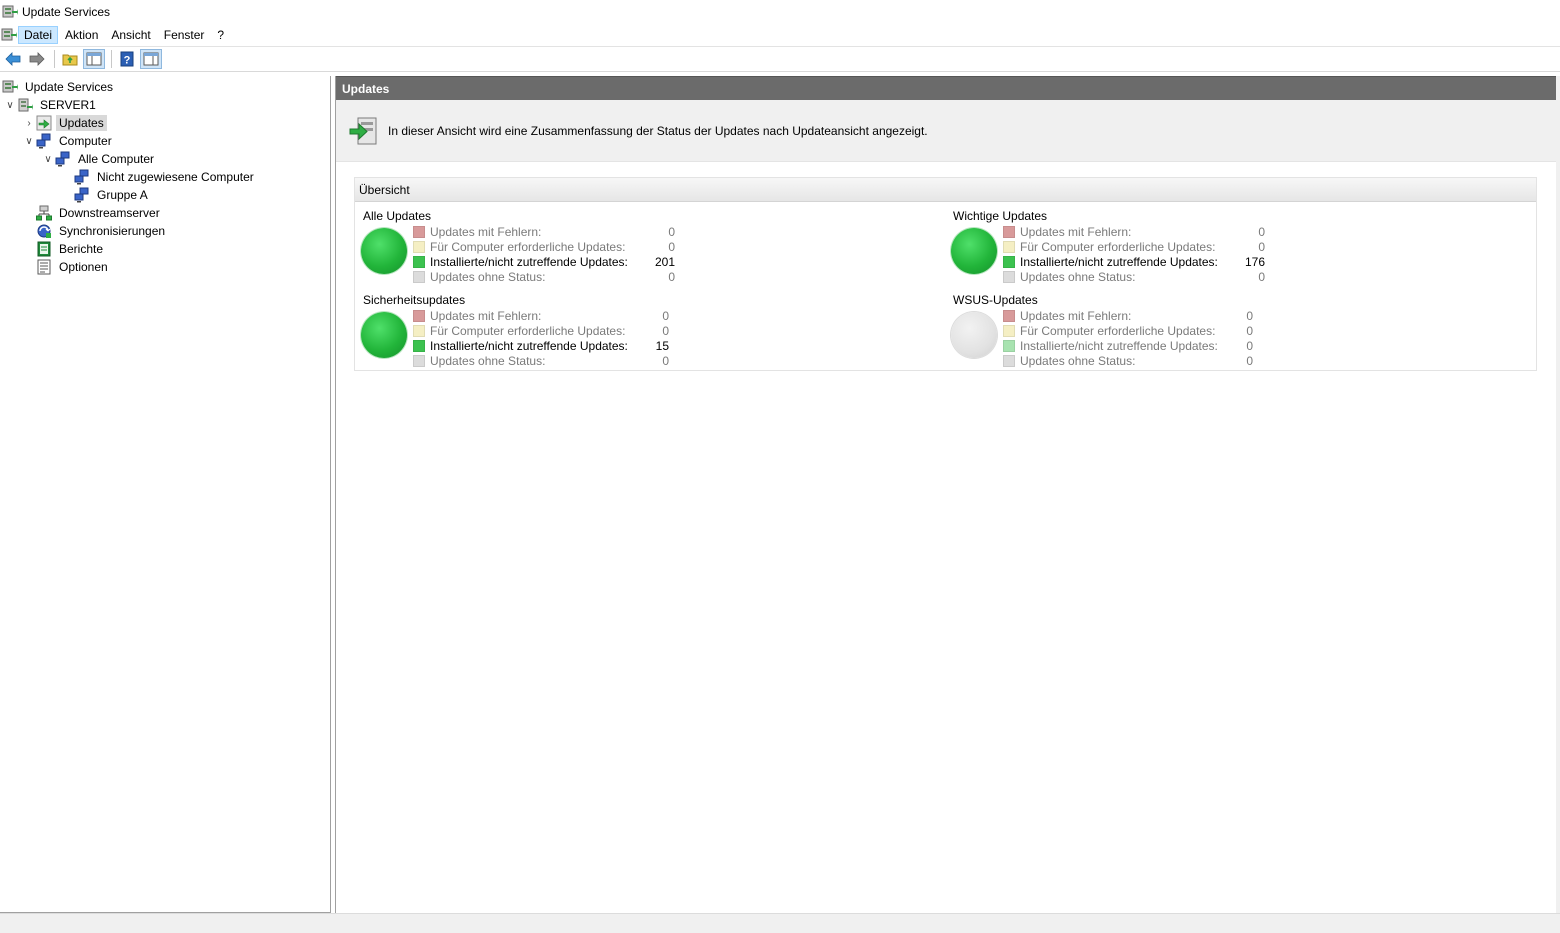 The image size is (1560, 933). Describe the element at coordinates (660, 262) in the screenshot. I see `stat-value: 201` at that location.